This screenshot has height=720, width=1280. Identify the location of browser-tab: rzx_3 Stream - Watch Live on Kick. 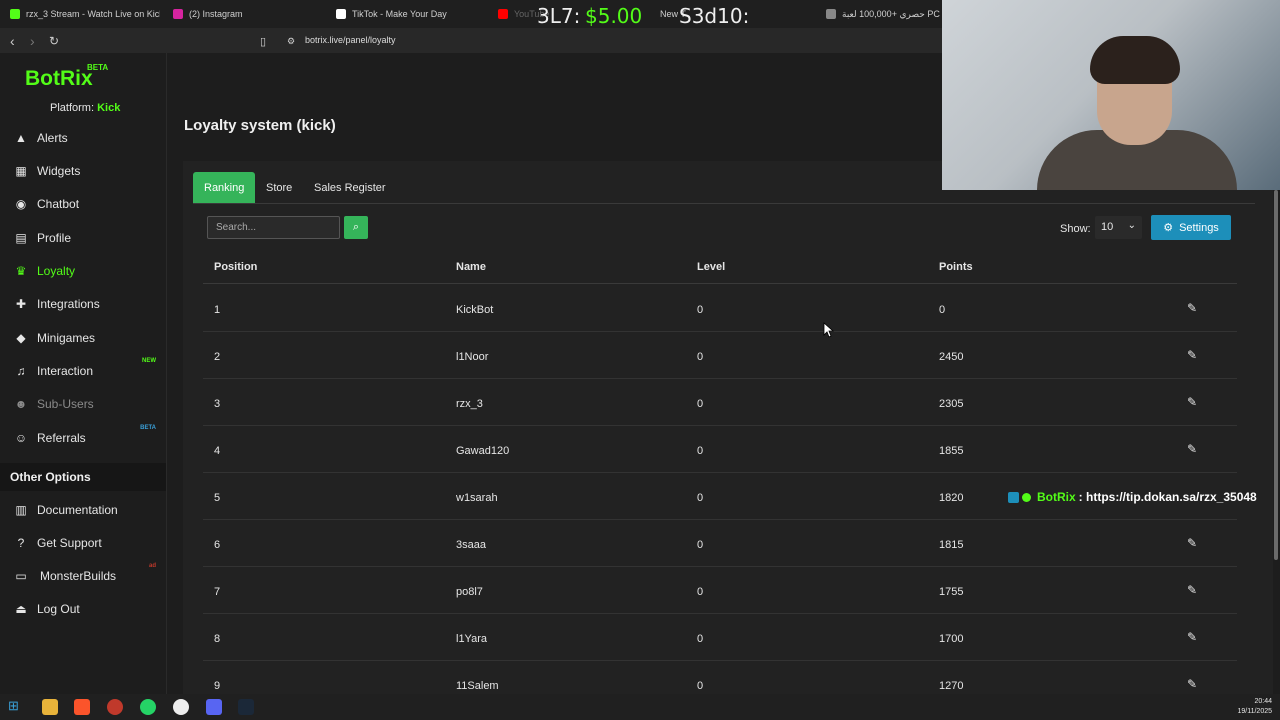
(85, 14).